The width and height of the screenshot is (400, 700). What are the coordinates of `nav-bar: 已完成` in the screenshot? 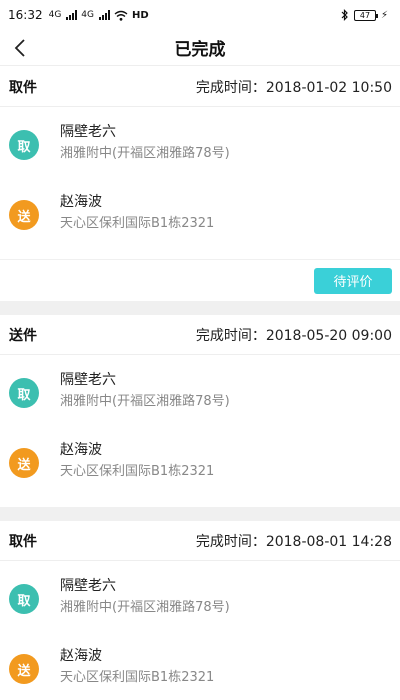 It's located at (200, 48).